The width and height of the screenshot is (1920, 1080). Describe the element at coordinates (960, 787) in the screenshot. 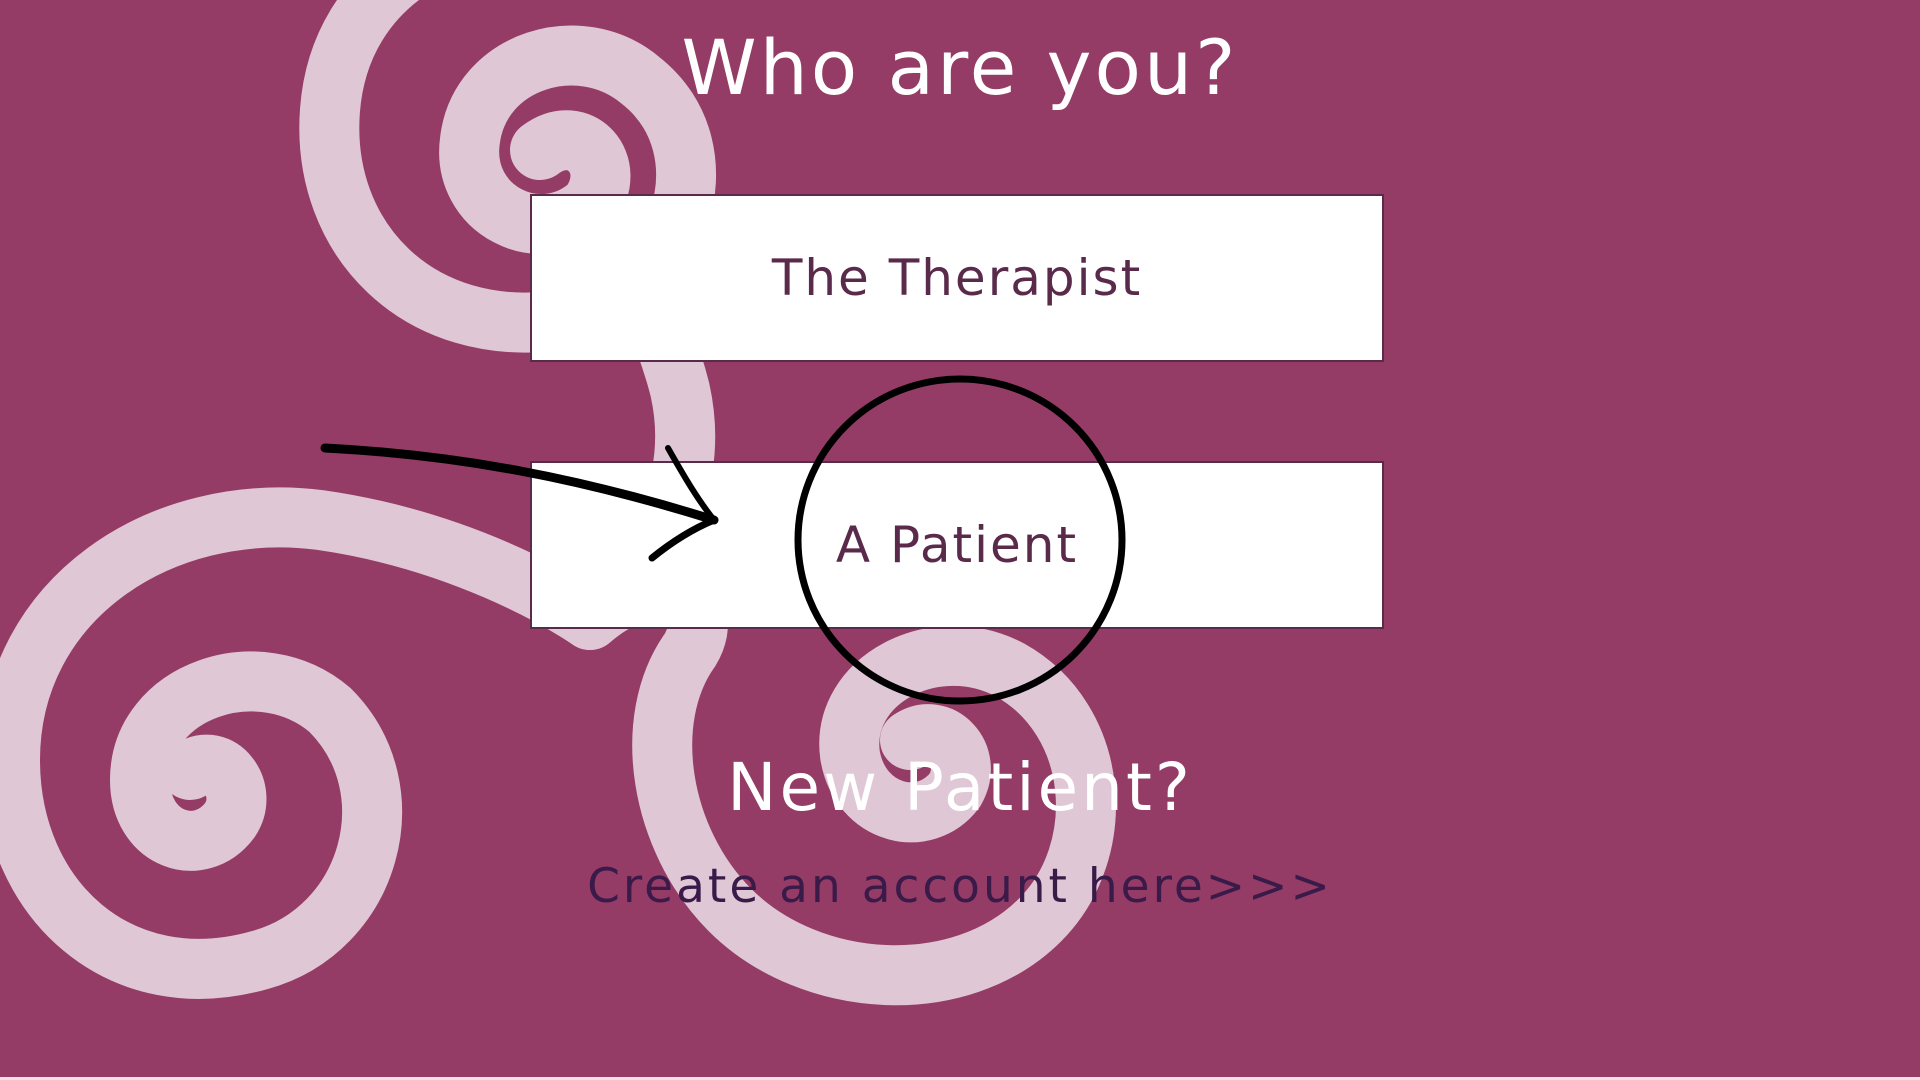

I see `new-patient-prompt: New Patient?` at that location.